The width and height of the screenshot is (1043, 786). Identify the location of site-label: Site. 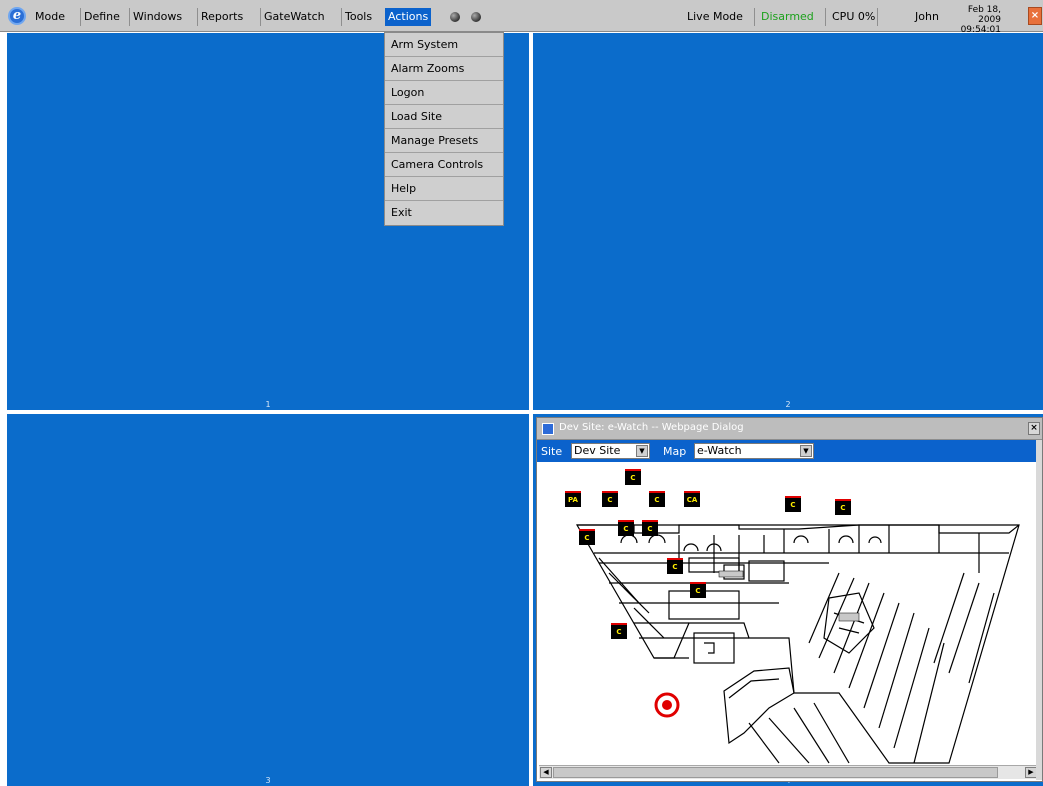
(552, 451).